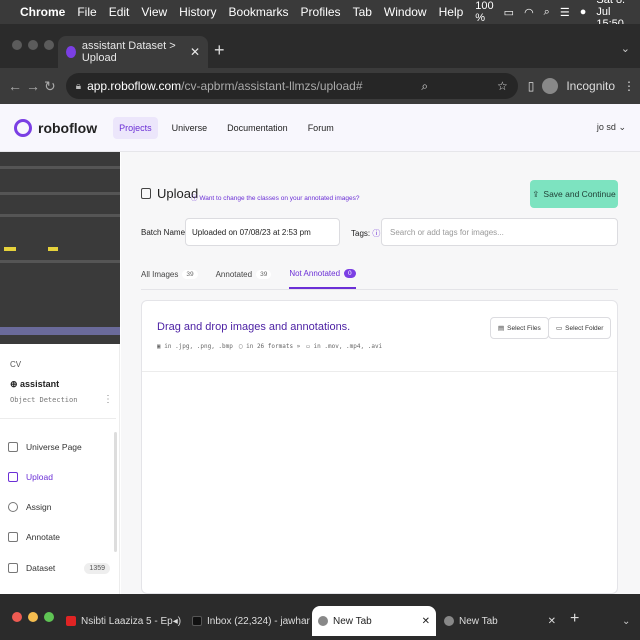 Image resolution: width=640 pixels, height=640 pixels. Describe the element at coordinates (244, 275) in the screenshot. I see `tab-annotated: Annotated 39` at that location.